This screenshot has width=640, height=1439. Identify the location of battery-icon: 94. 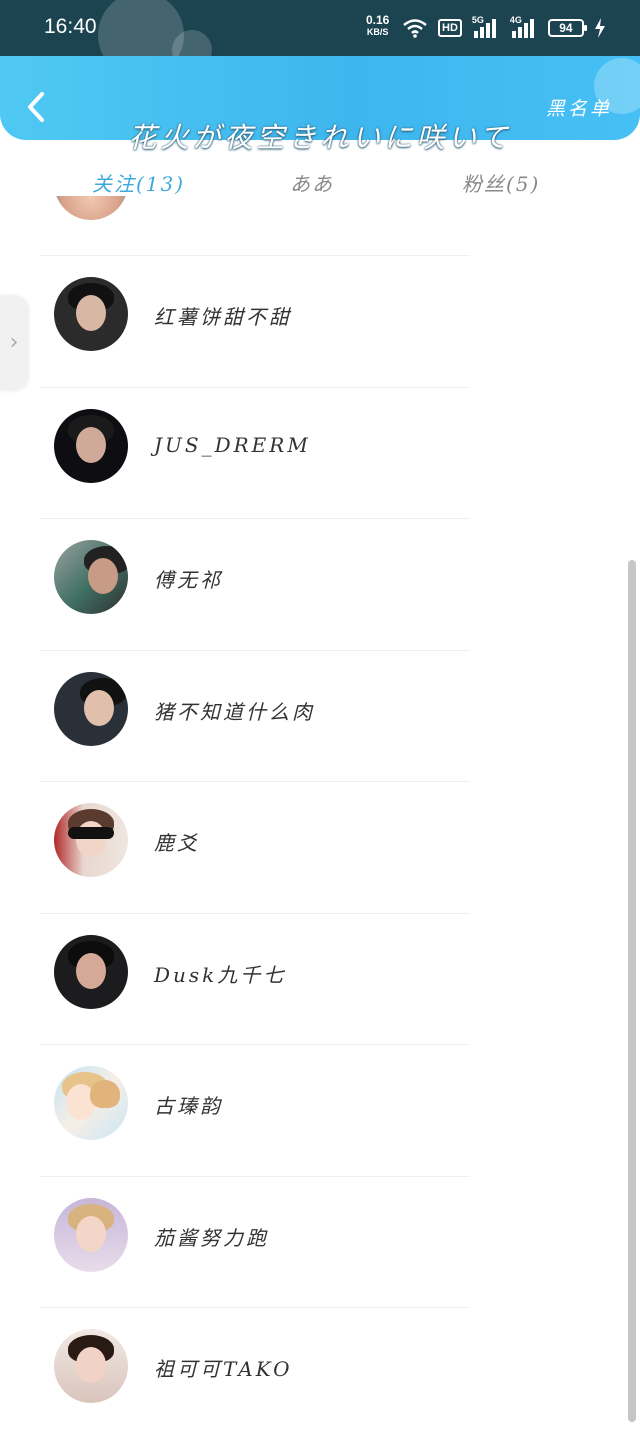
(567, 28).